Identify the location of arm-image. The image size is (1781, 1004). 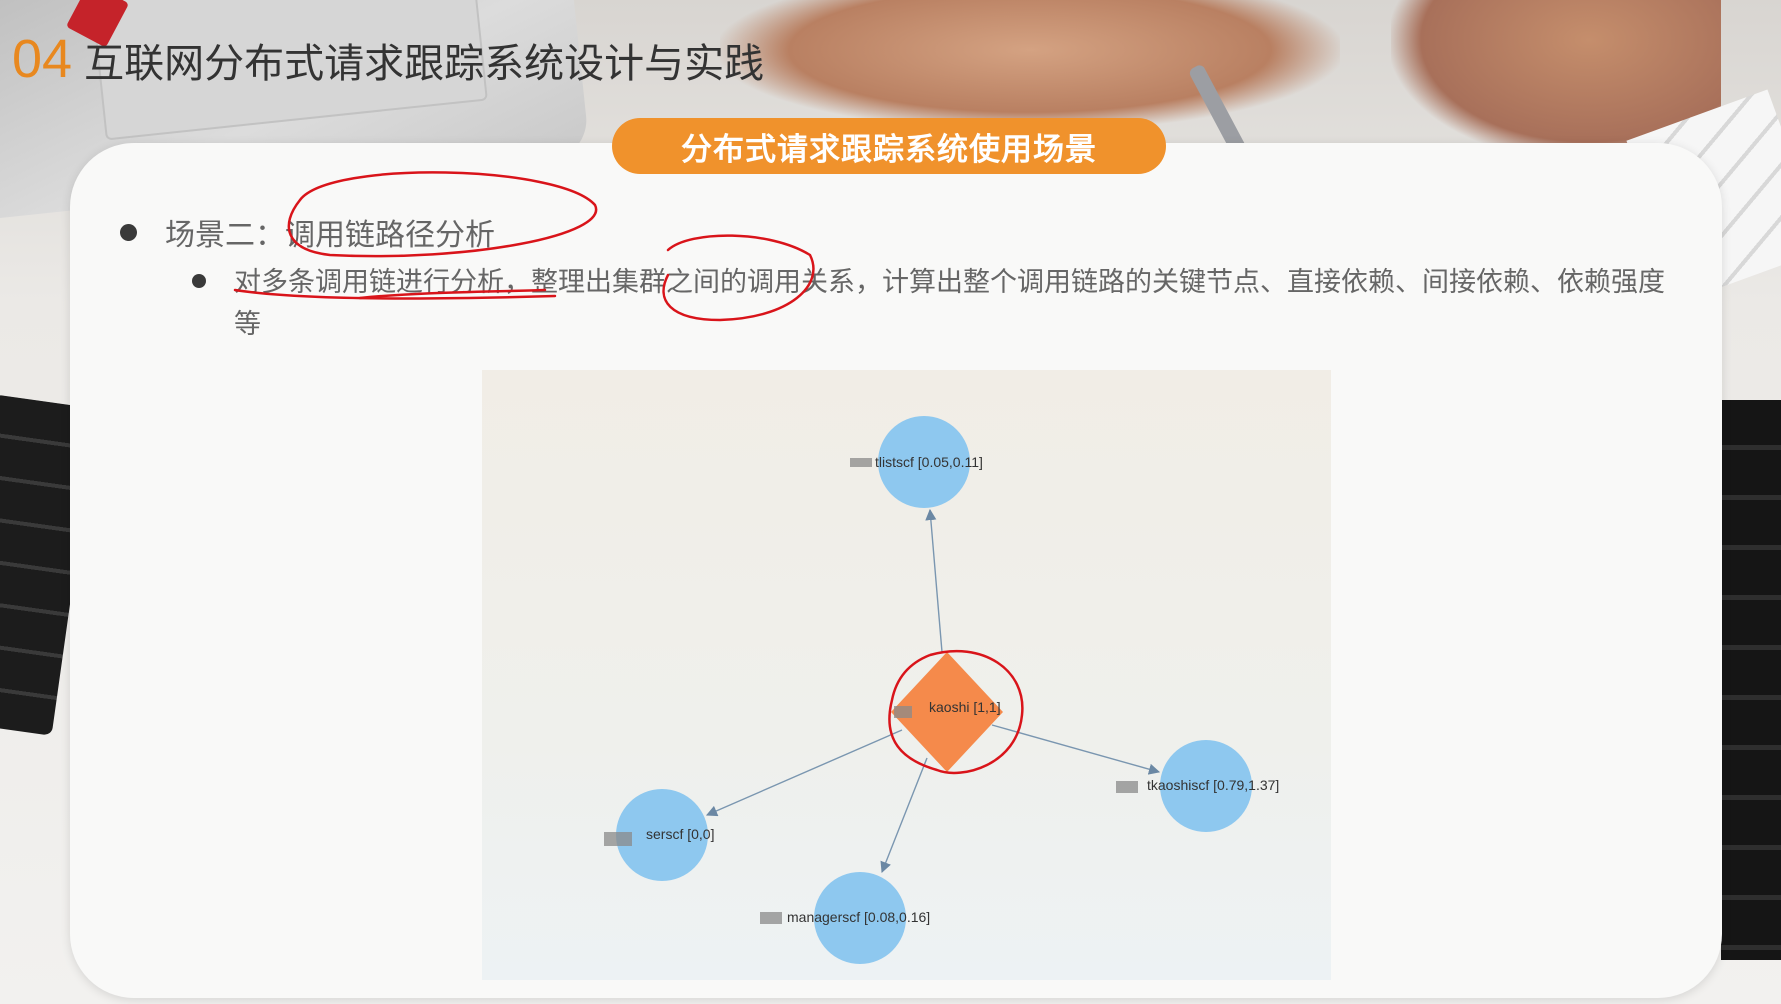
(1030, 65).